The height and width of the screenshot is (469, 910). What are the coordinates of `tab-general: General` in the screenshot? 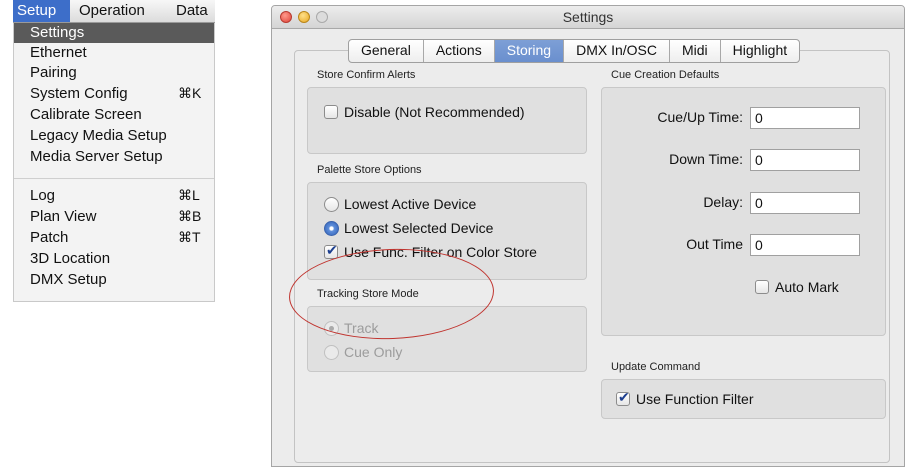 It's located at (386, 51).